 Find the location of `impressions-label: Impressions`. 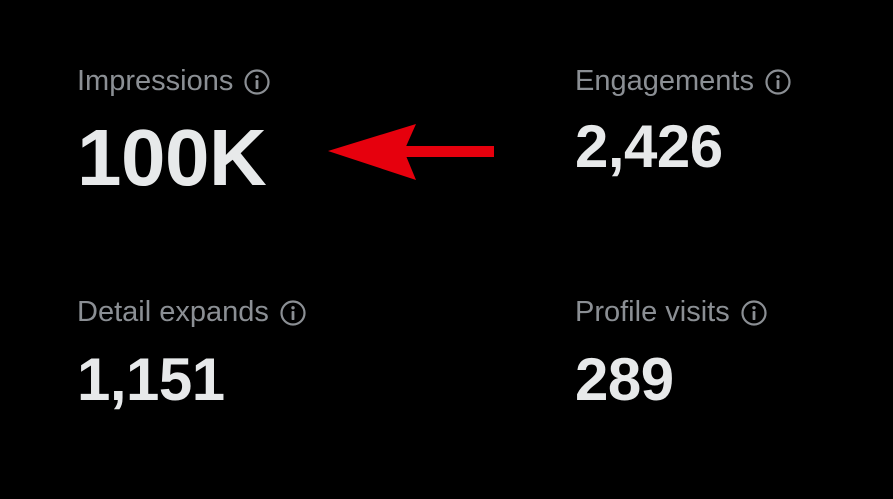

impressions-label: Impressions is located at coordinates (155, 81).